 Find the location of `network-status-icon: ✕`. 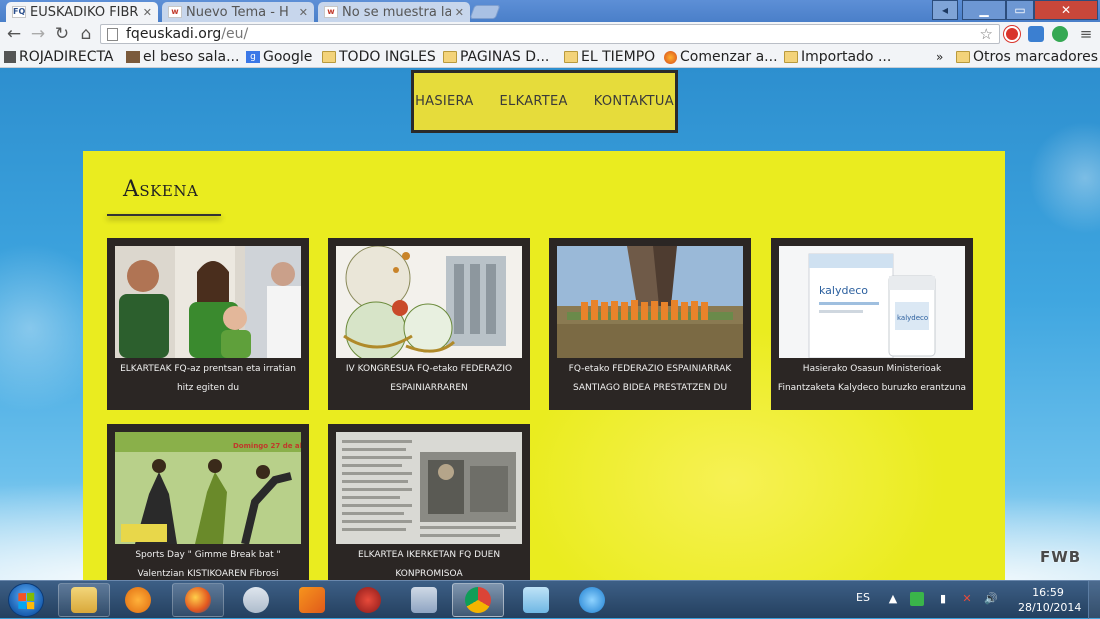

network-status-icon: ✕ is located at coordinates (967, 599).